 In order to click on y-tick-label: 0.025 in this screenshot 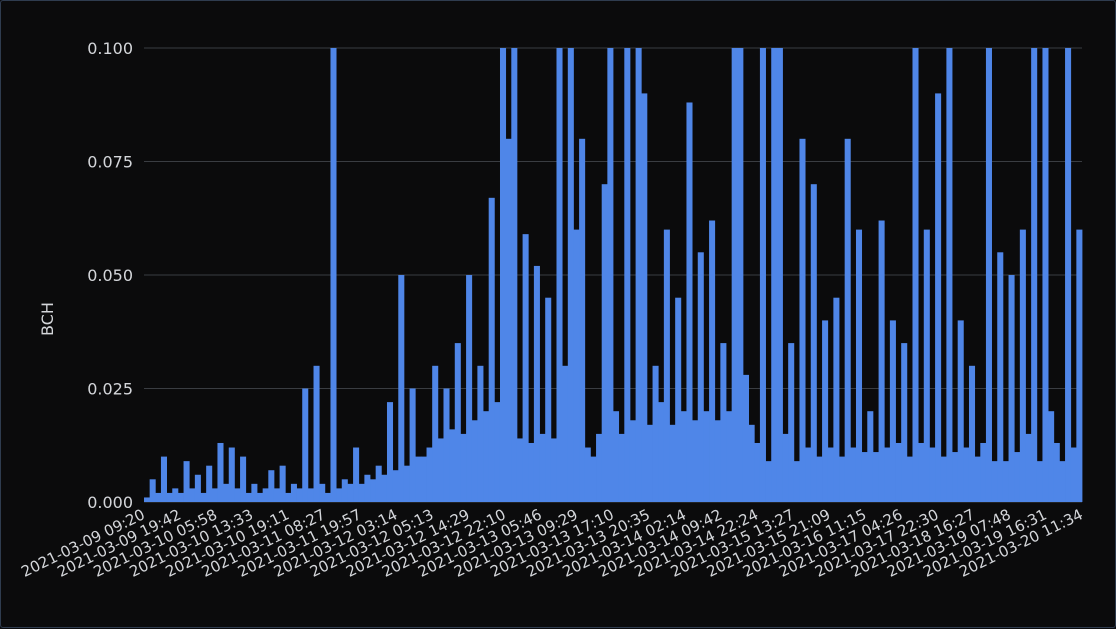, I will do `click(110, 389)`.